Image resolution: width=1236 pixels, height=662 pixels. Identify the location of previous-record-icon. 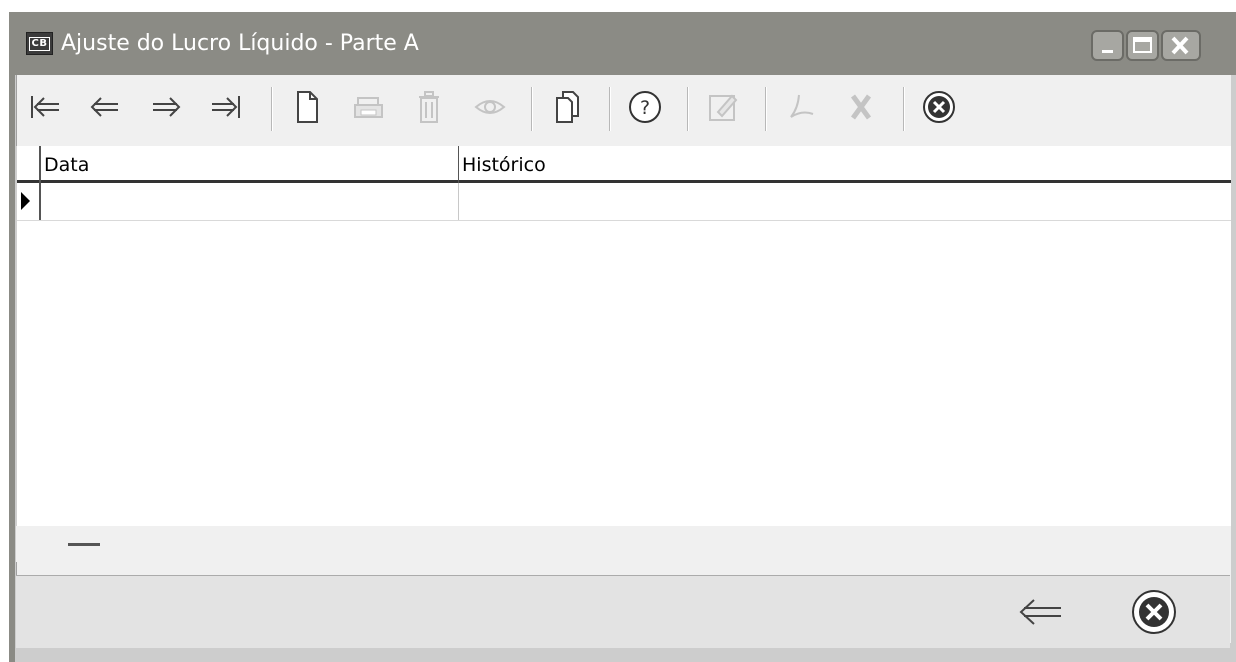
(104, 107).